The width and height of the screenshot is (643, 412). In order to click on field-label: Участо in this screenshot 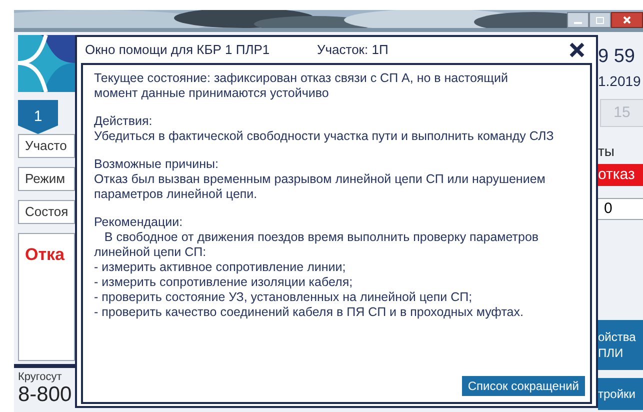, I will do `click(46, 146)`.